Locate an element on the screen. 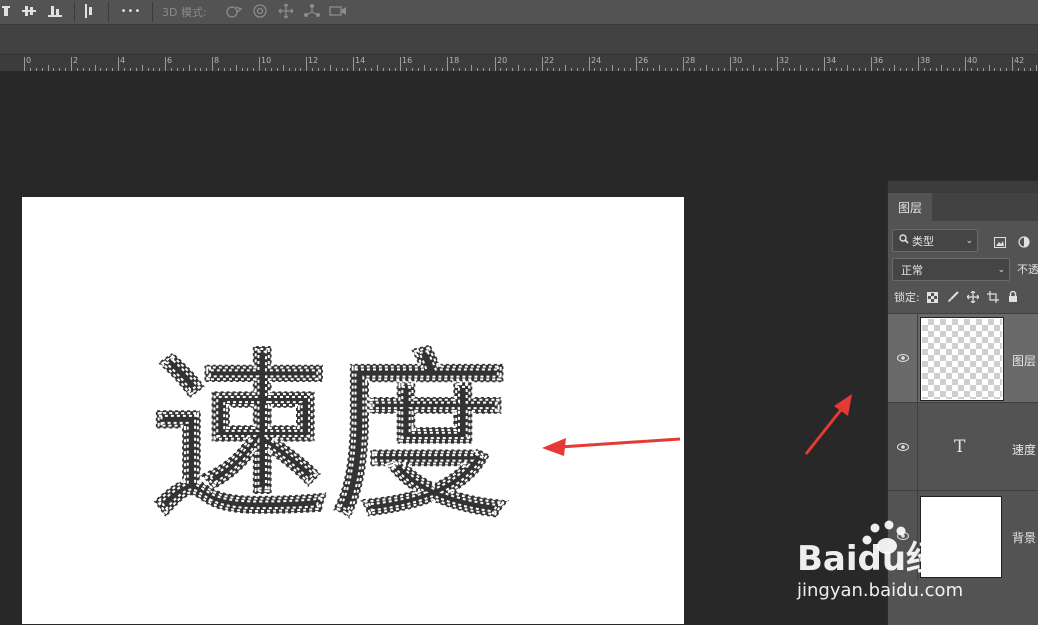 This screenshot has width=1038, height=625. ruler-label: 22 is located at coordinates (549, 60).